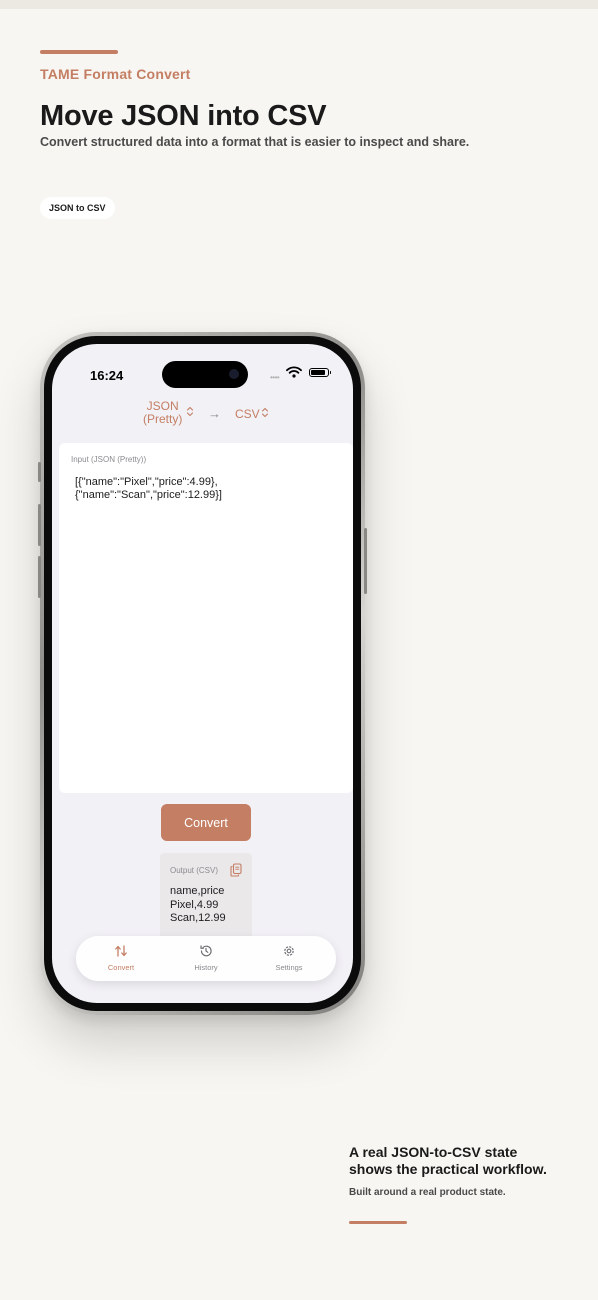  What do you see at coordinates (121, 951) in the screenshot?
I see `convert-icon` at bounding box center [121, 951].